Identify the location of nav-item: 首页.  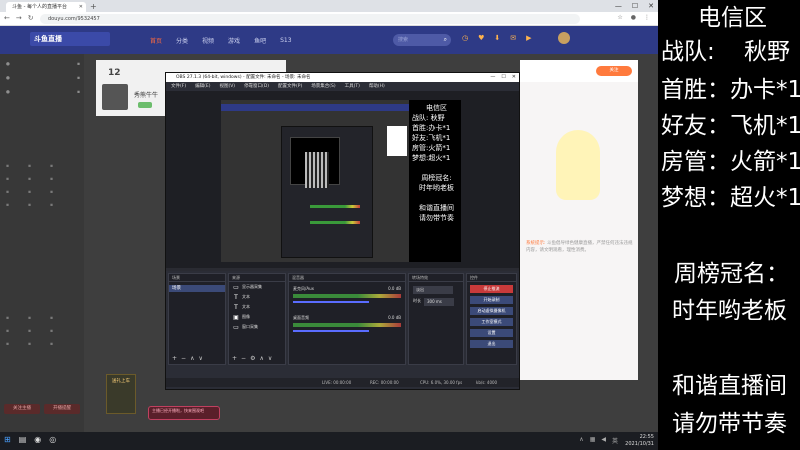
(156, 40).